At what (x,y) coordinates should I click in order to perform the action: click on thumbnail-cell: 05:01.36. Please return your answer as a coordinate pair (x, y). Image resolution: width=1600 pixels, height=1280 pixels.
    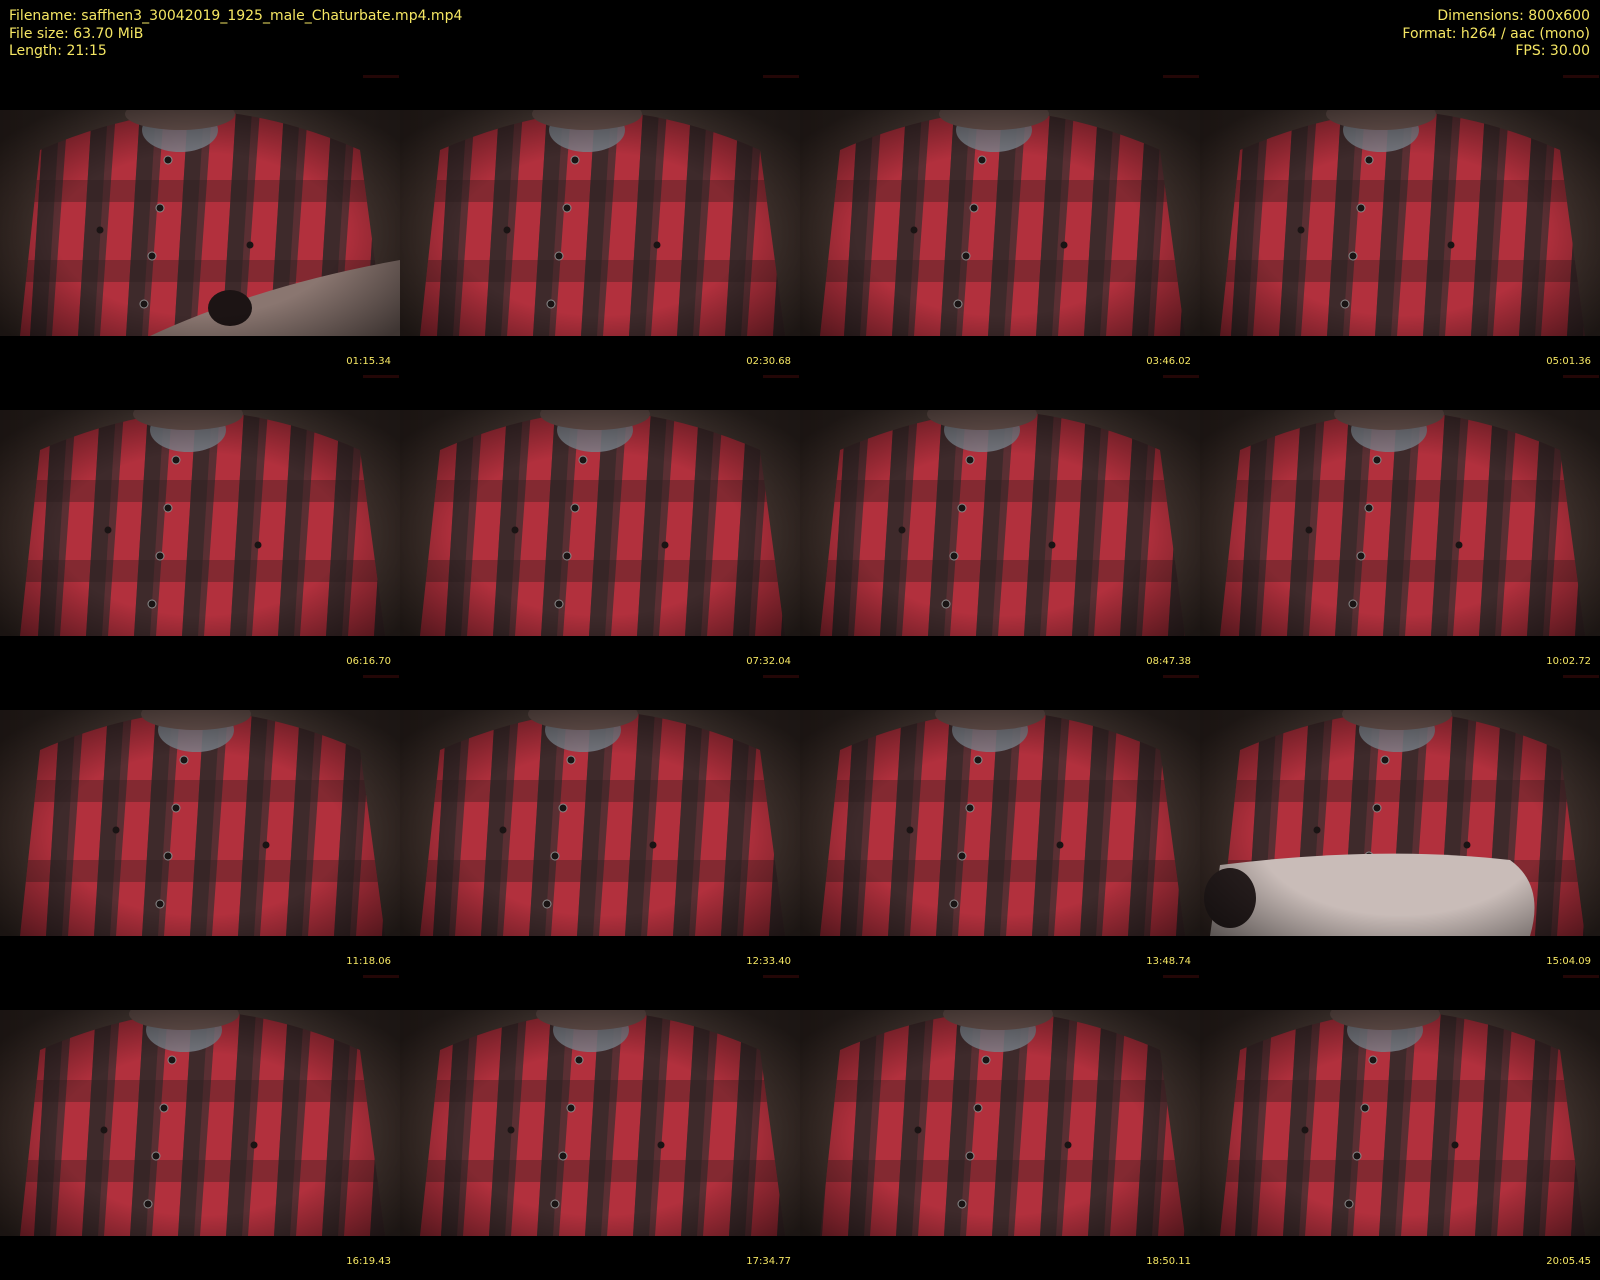
    Looking at the image, I should click on (1400, 227).